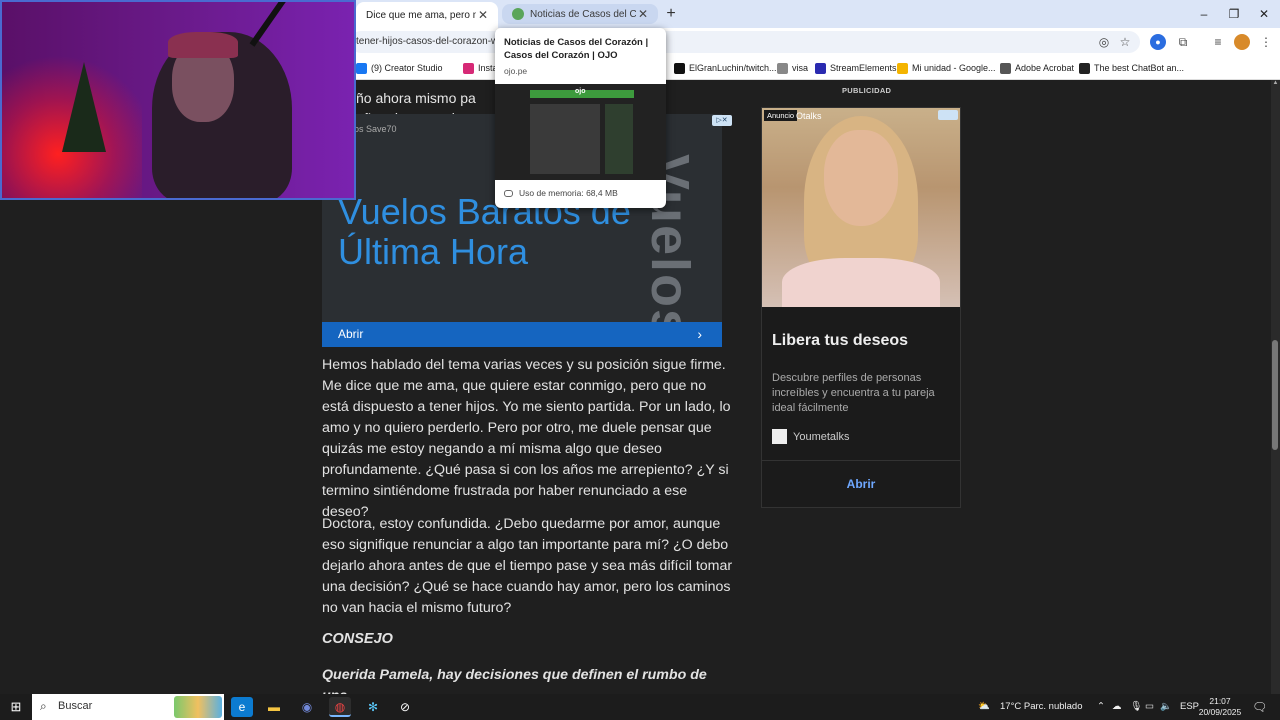 The height and width of the screenshot is (720, 1280). I want to click on address-bar: tener-hijos-casos-del-corazon-we, so click(745, 42).